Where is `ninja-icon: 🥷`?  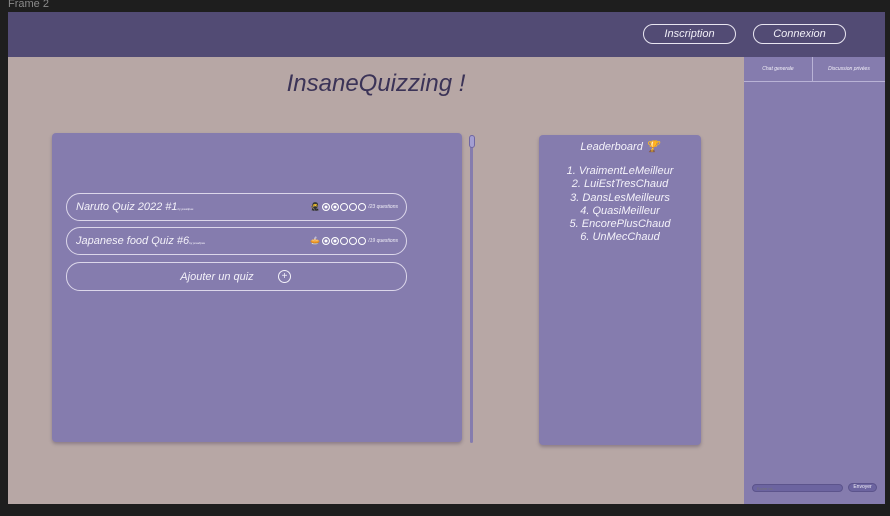
ninja-icon: 🥷 is located at coordinates (315, 206).